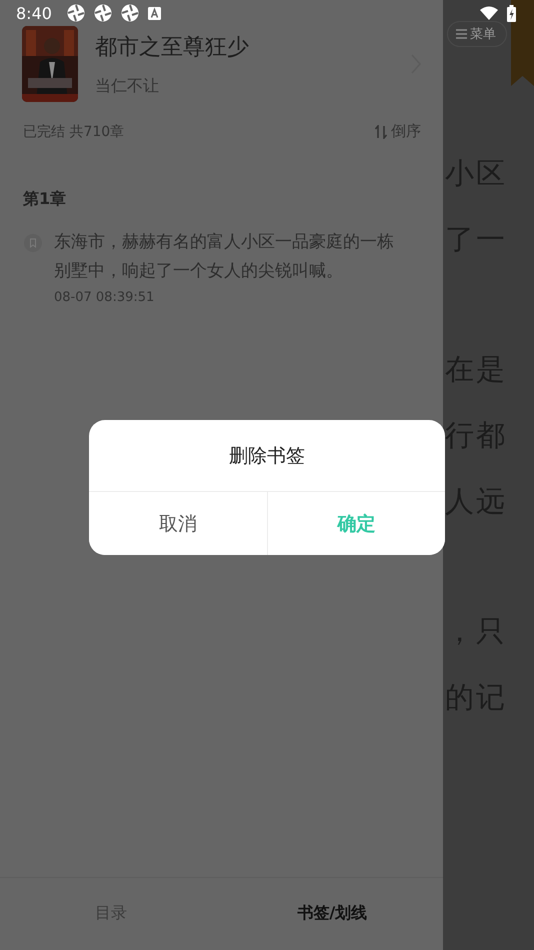  I want to click on battery-icon, so click(511, 13).